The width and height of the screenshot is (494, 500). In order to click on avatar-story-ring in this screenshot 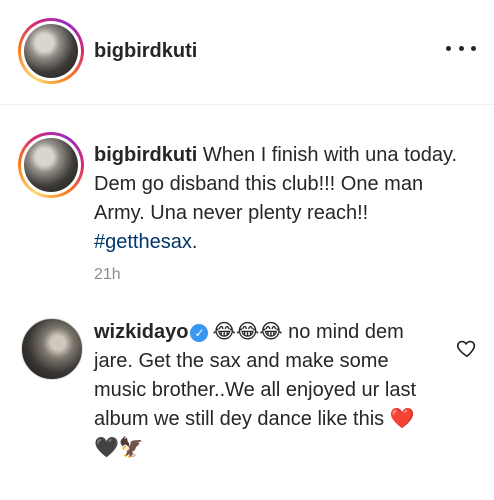, I will do `click(51, 51)`.